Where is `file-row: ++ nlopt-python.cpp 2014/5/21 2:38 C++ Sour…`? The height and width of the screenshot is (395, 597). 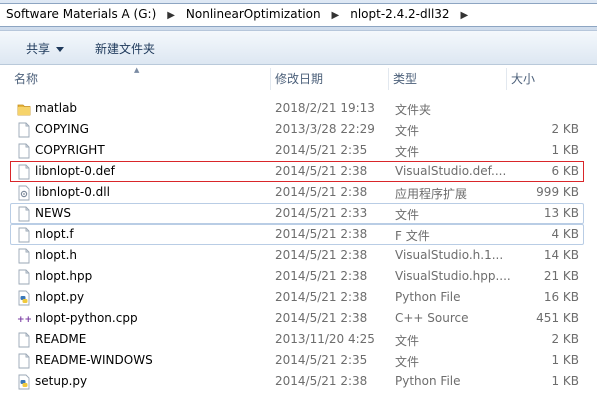
file-row: ++ nlopt-python.cpp 2014/5/21 2:38 C++ Sour… is located at coordinates (297, 318).